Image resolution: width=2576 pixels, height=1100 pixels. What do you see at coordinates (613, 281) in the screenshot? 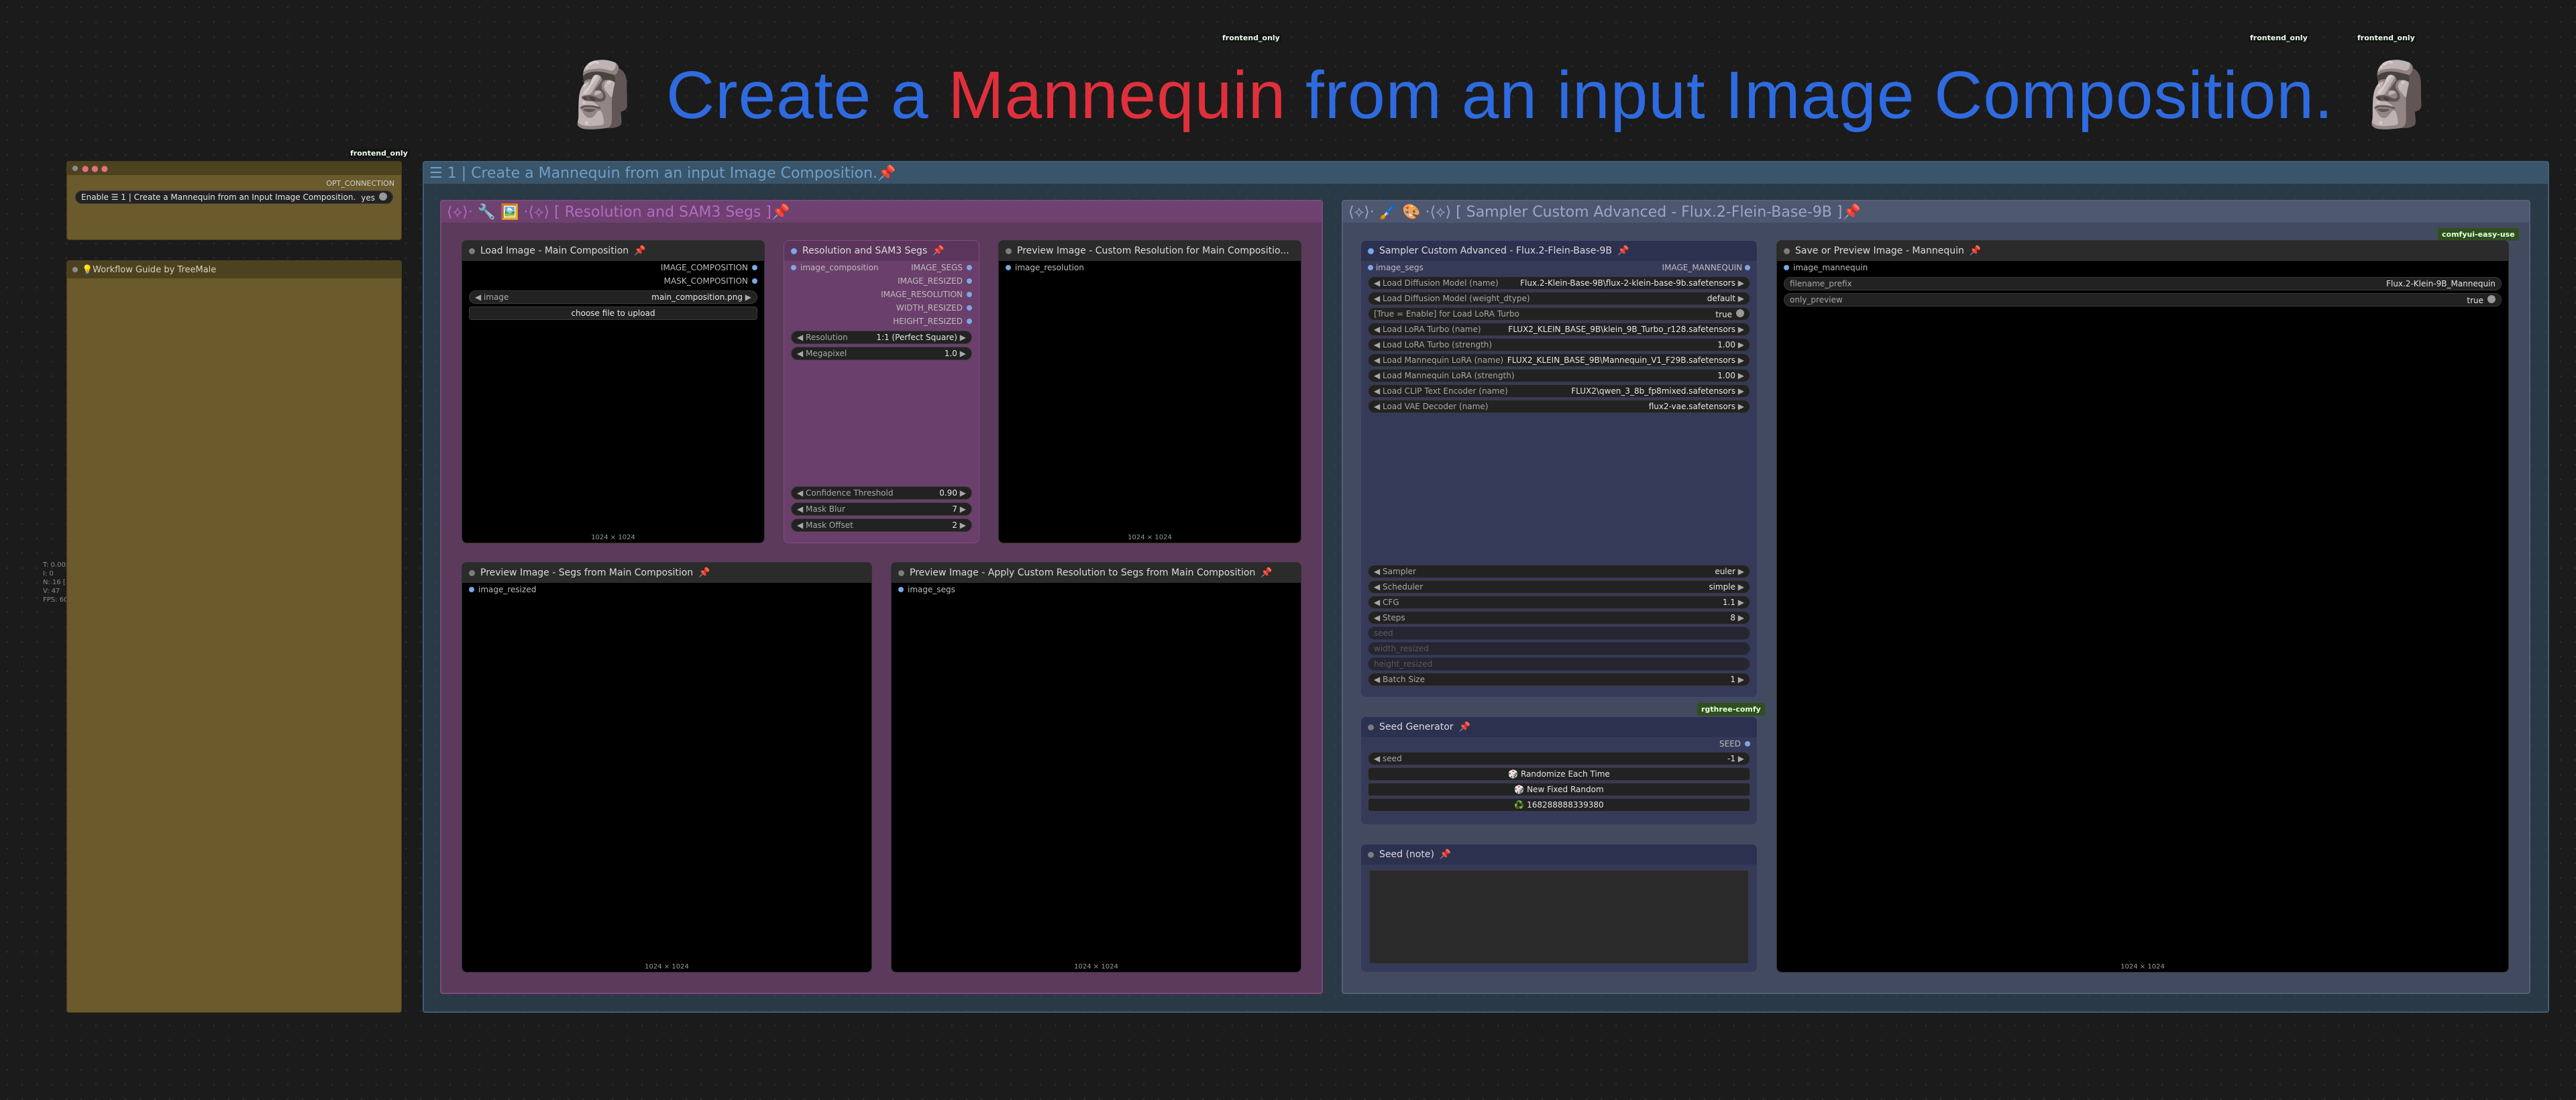
I see `output-mask-composition: MASK_COMPOSITION` at bounding box center [613, 281].